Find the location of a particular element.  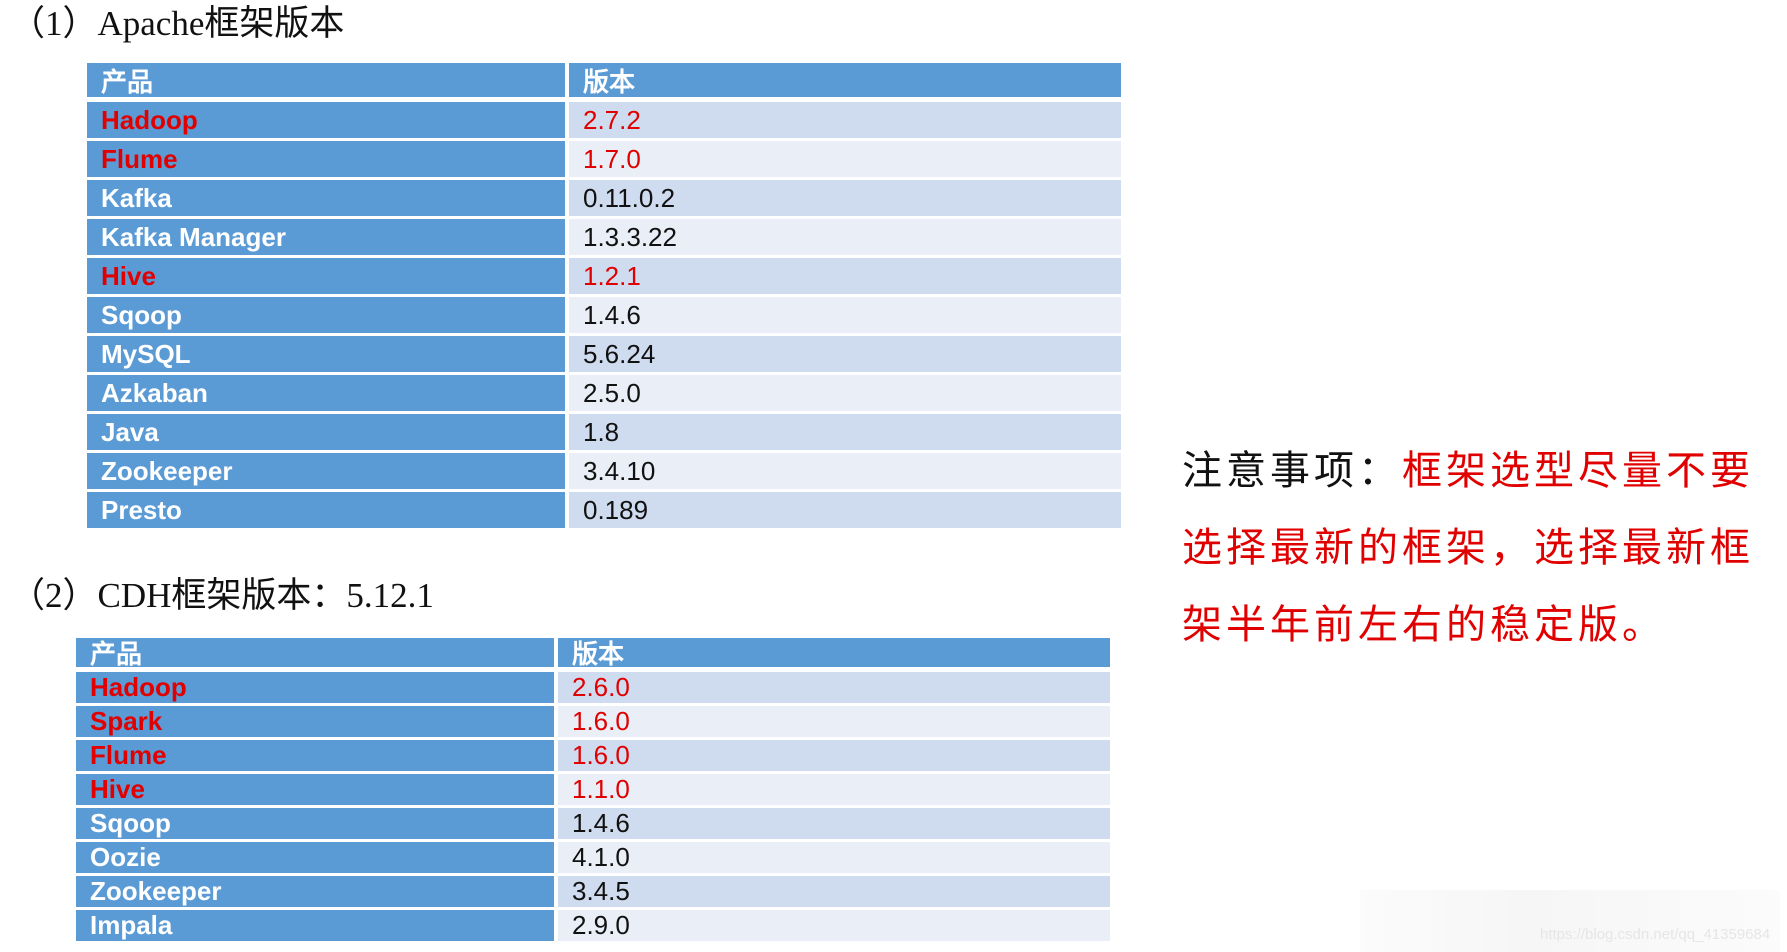

table-row: MySQL 5.6.24 is located at coordinates (604, 354).